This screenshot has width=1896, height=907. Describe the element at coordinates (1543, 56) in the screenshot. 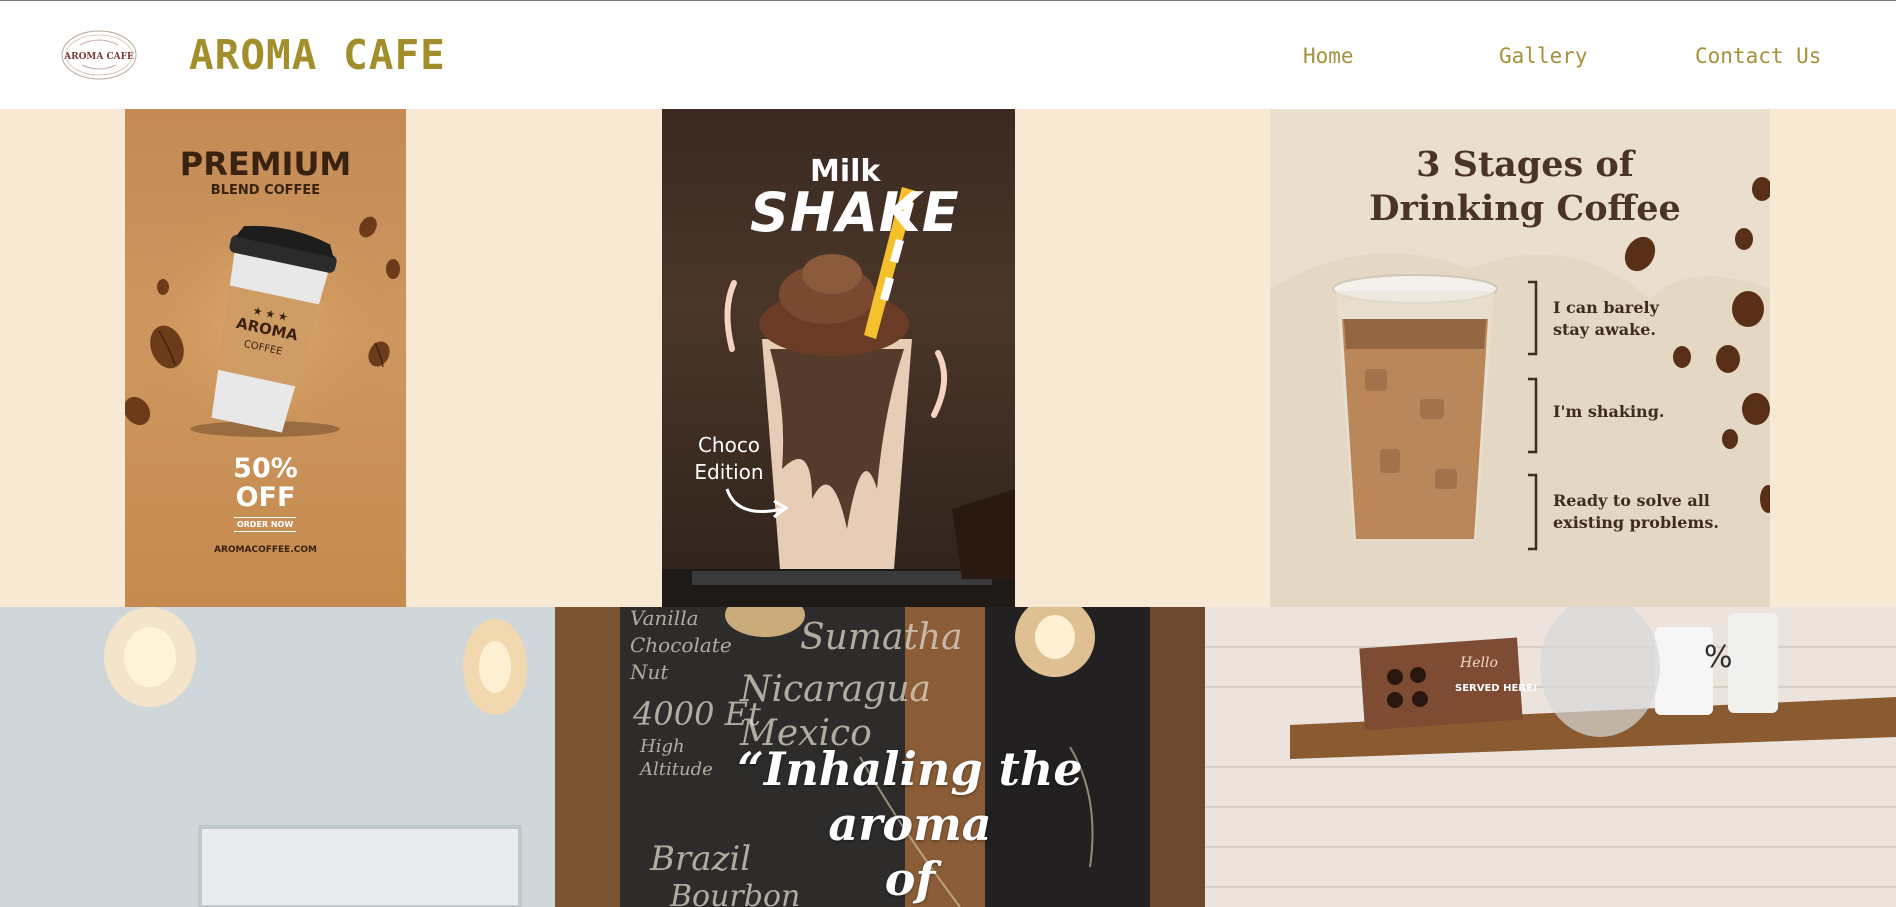

I see `nav-gallery-link: Gallery` at that location.